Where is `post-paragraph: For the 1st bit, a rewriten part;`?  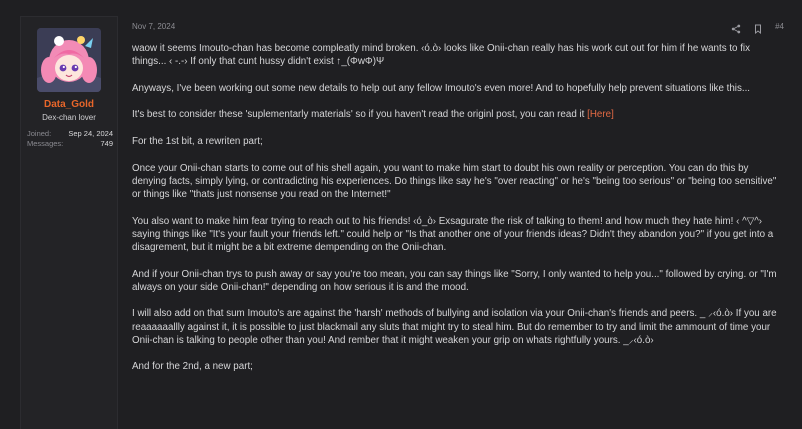 post-paragraph: For the 1st bit, a rewriten part; is located at coordinates (197, 141).